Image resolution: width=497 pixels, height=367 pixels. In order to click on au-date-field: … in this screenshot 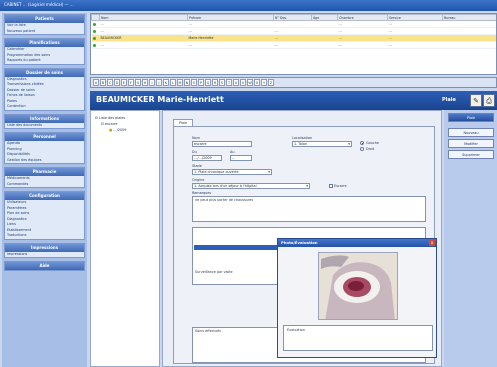, I will do `click(241, 158)`.